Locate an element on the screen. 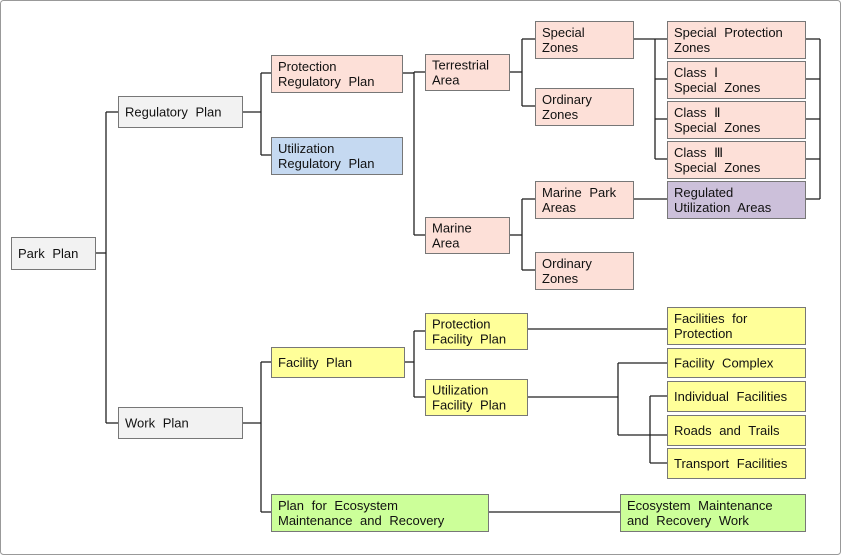 The width and height of the screenshot is (841, 555). node-special-protection-zones: Special ProtectionZones is located at coordinates (736, 40).